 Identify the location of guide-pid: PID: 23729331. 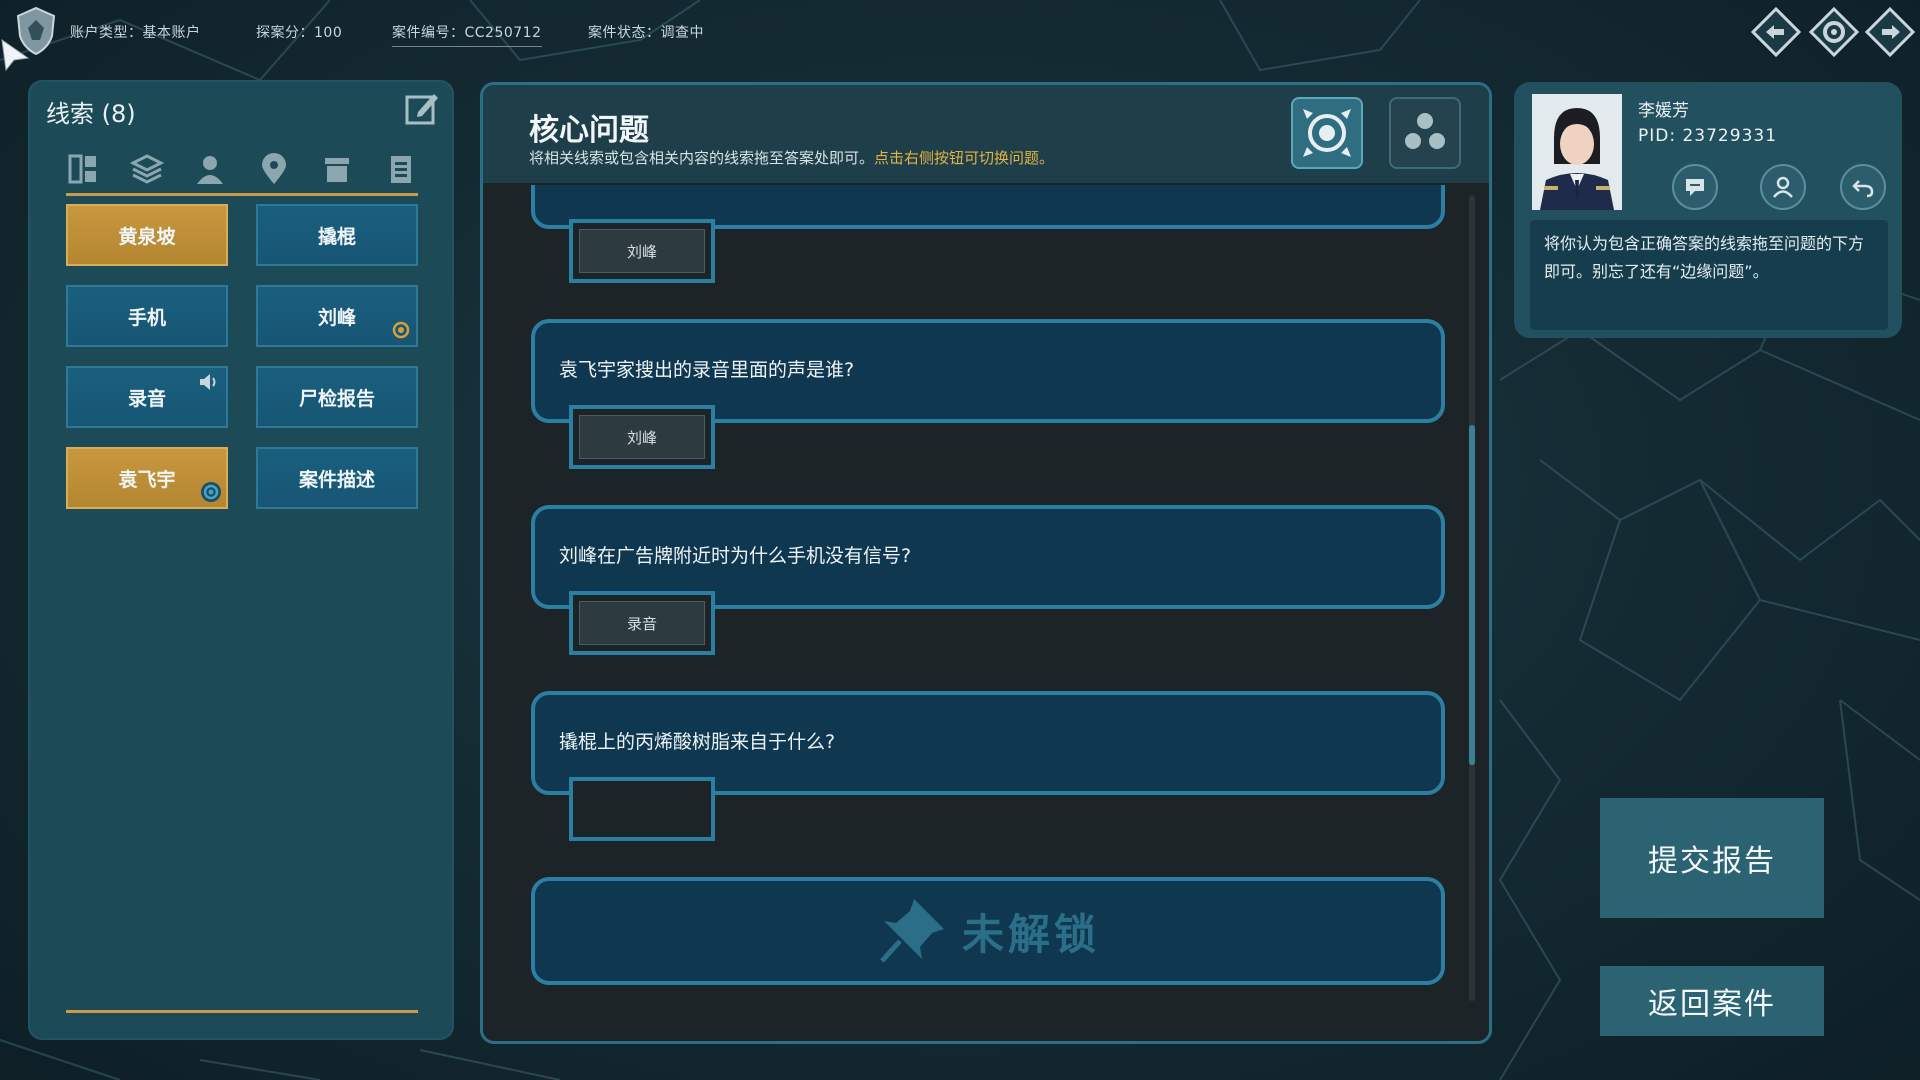
(1708, 136).